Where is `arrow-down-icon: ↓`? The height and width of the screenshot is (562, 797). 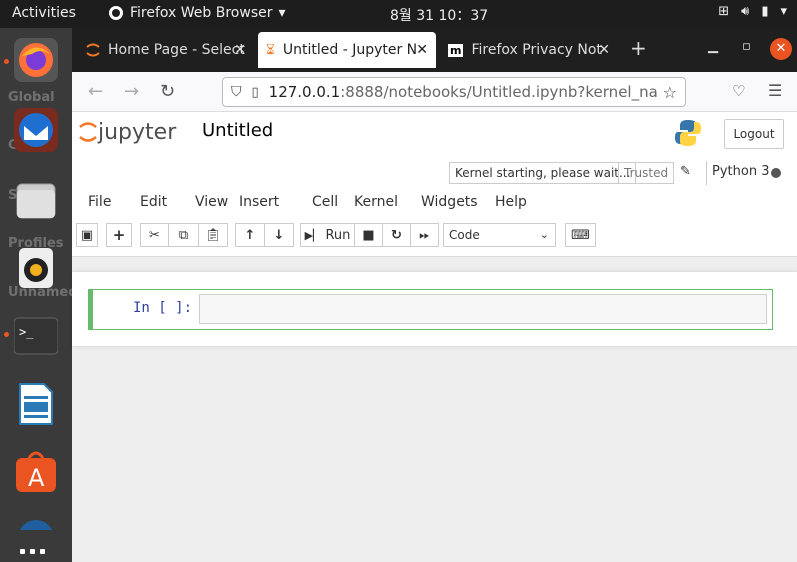 arrow-down-icon: ↓ is located at coordinates (279, 235).